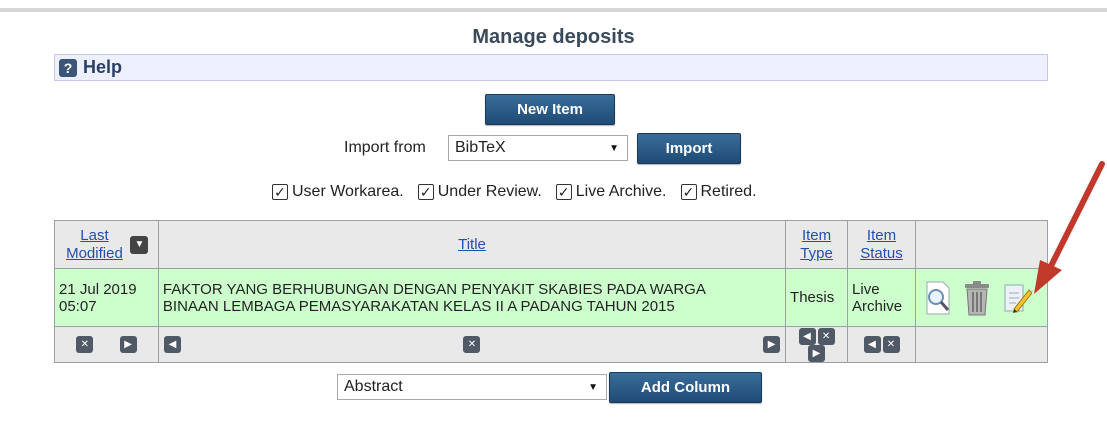 The height and width of the screenshot is (423, 1107). I want to click on add-column-select: Abstract ▼, so click(472, 387).